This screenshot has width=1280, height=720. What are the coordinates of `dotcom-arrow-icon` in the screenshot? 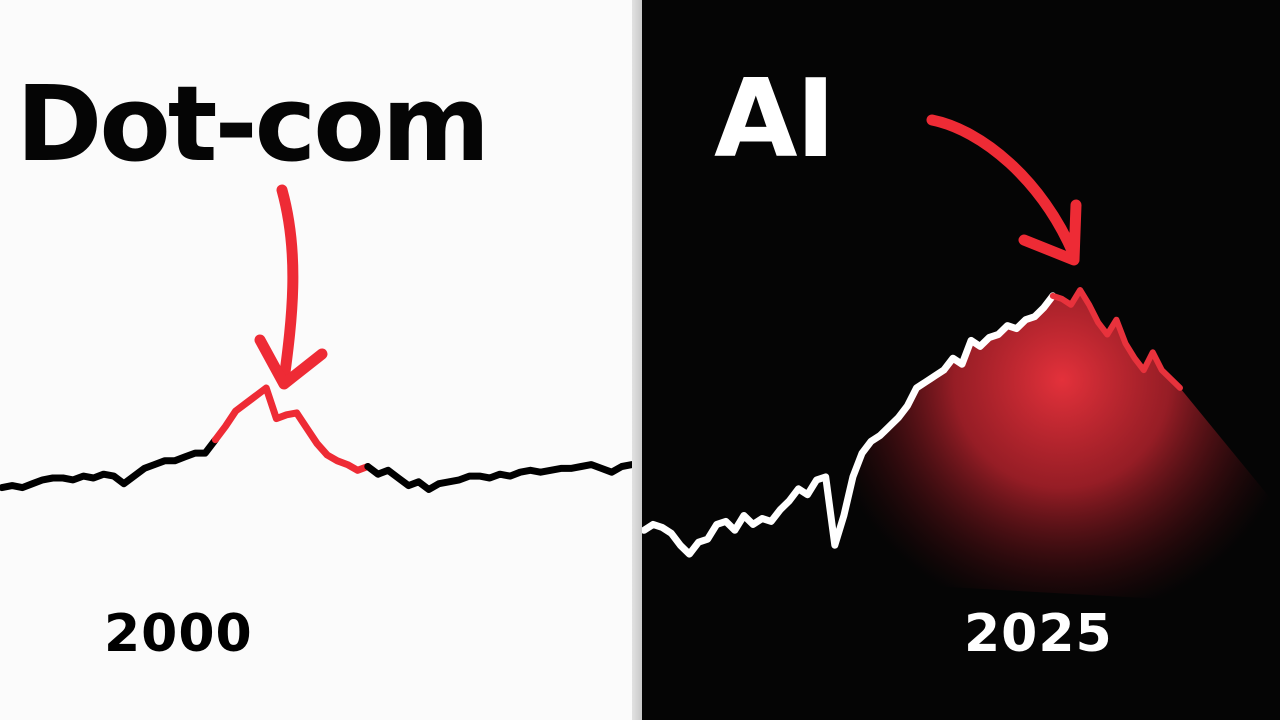 It's located at (291, 287).